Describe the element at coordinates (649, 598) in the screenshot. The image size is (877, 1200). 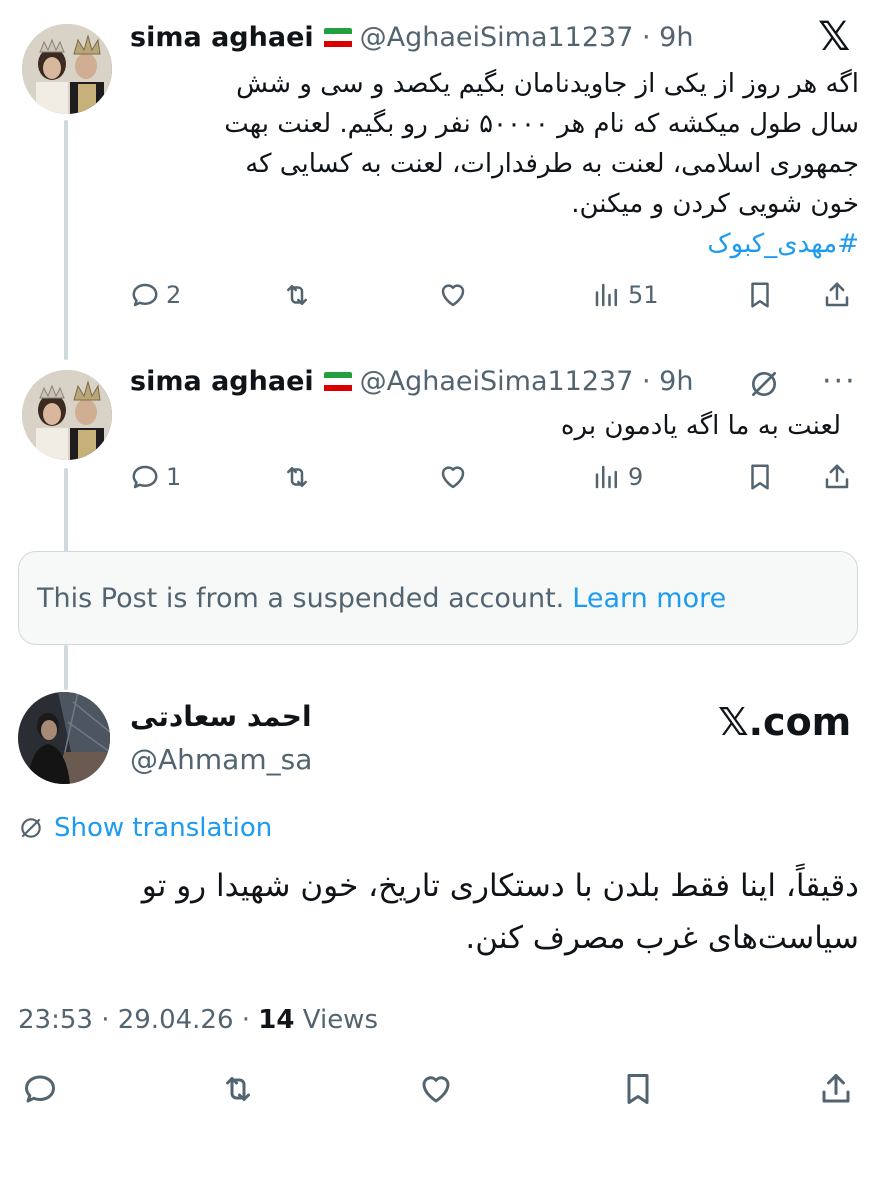
I see `learn-more-link: Learn more` at that location.